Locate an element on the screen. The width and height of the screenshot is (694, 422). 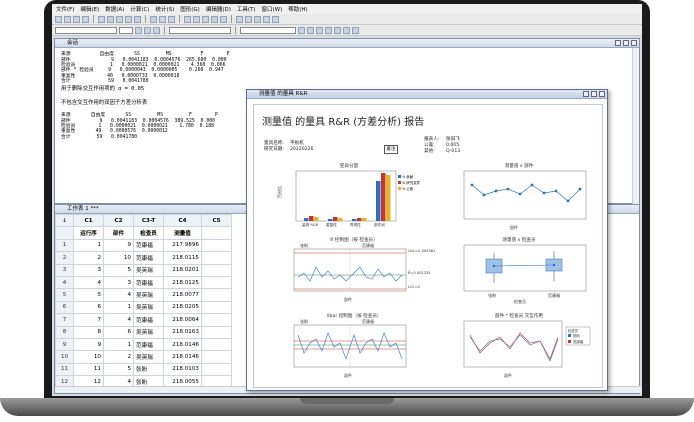
row-header: 2 is located at coordinates (64, 258).